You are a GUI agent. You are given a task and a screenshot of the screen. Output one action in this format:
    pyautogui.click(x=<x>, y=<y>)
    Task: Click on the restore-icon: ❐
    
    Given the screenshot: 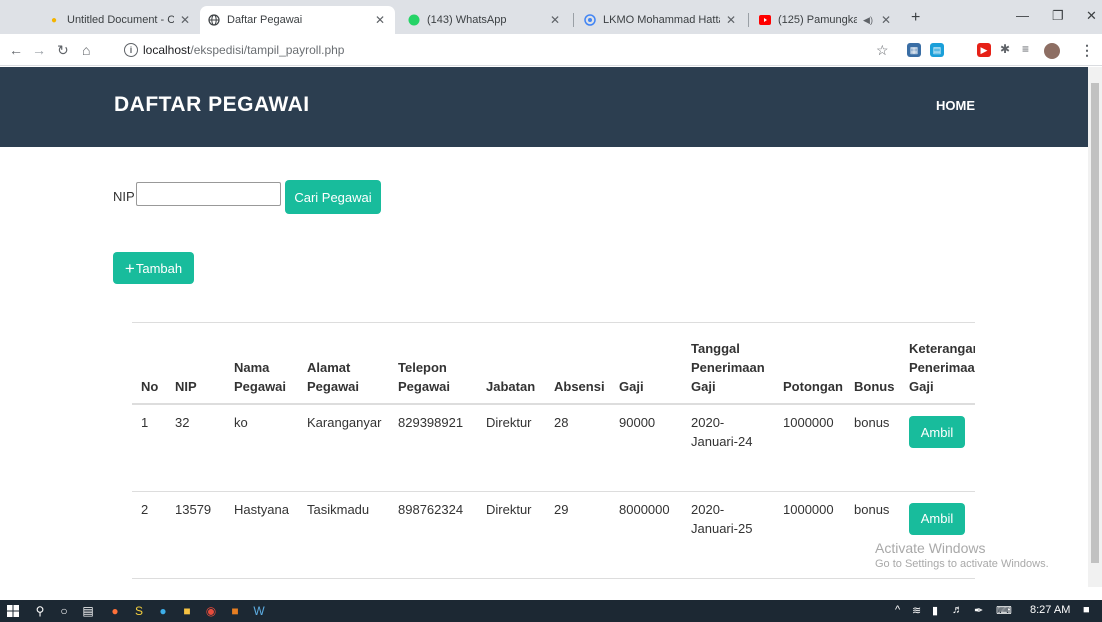 What is the action you would take?
    pyautogui.click(x=1058, y=16)
    